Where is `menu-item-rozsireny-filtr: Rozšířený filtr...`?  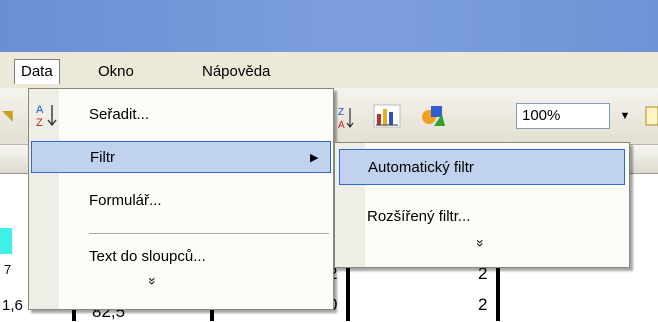
menu-item-rozsireny-filtr: Rozšířený filtr... is located at coordinates (482, 217).